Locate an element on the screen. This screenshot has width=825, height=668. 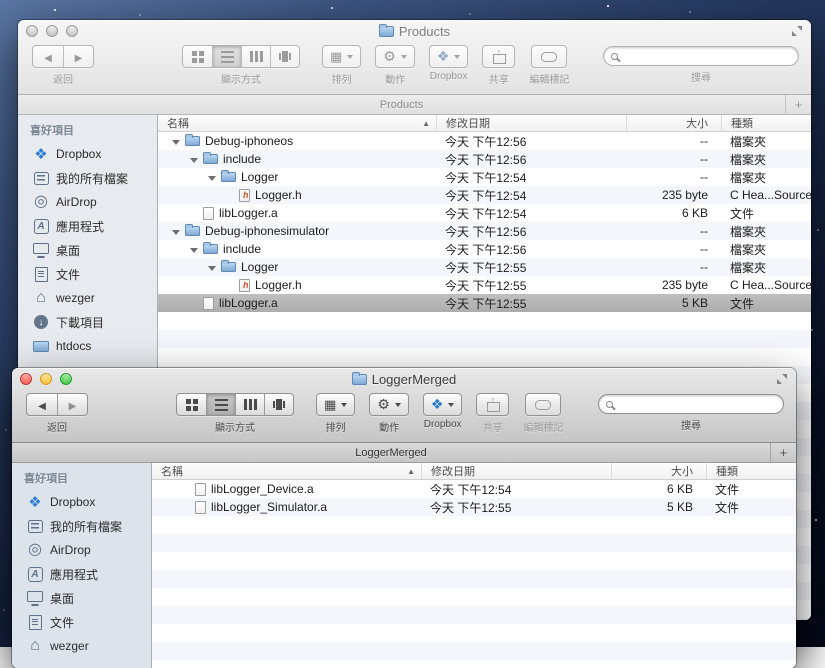
sidebar-item-label: 我的所有檔案 is located at coordinates (92, 178).